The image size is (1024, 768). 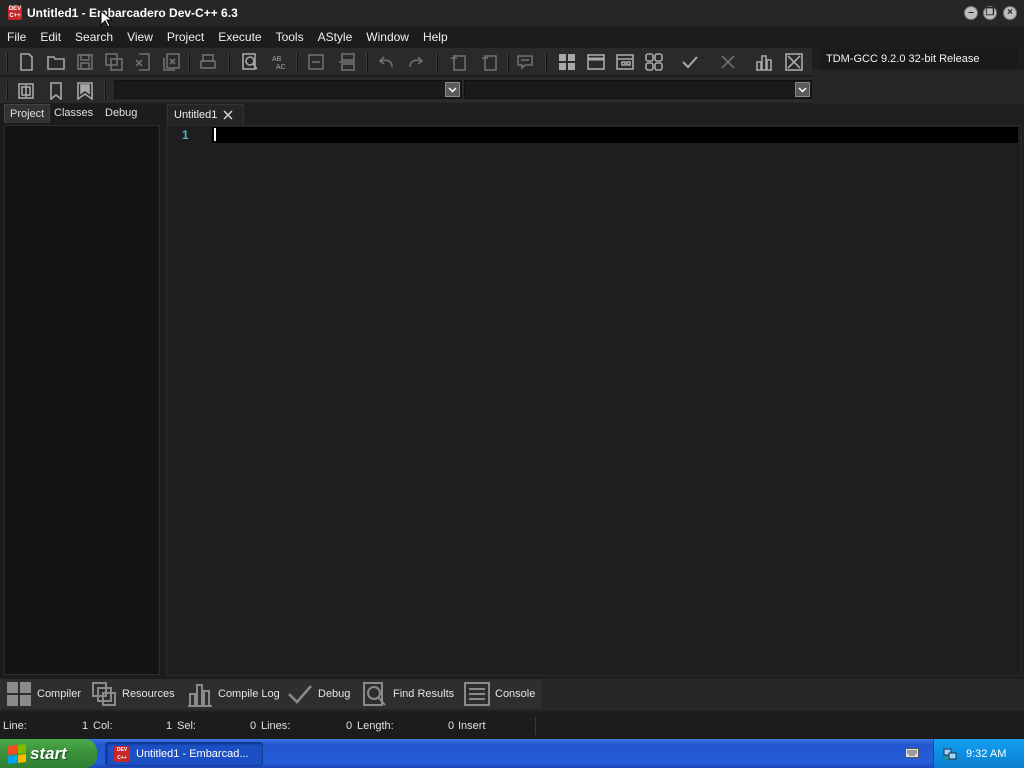 I want to click on search-icon, so click(x=375, y=694).